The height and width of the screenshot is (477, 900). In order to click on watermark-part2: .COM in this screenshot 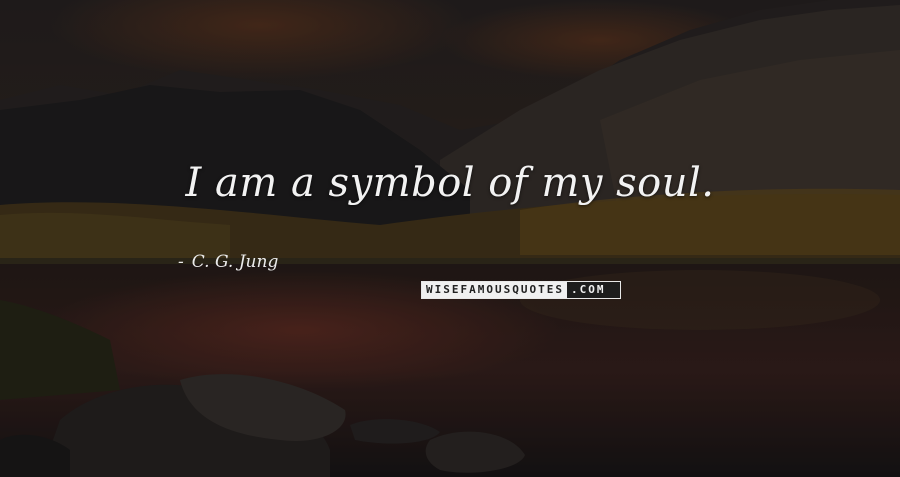, I will do `click(593, 290)`.